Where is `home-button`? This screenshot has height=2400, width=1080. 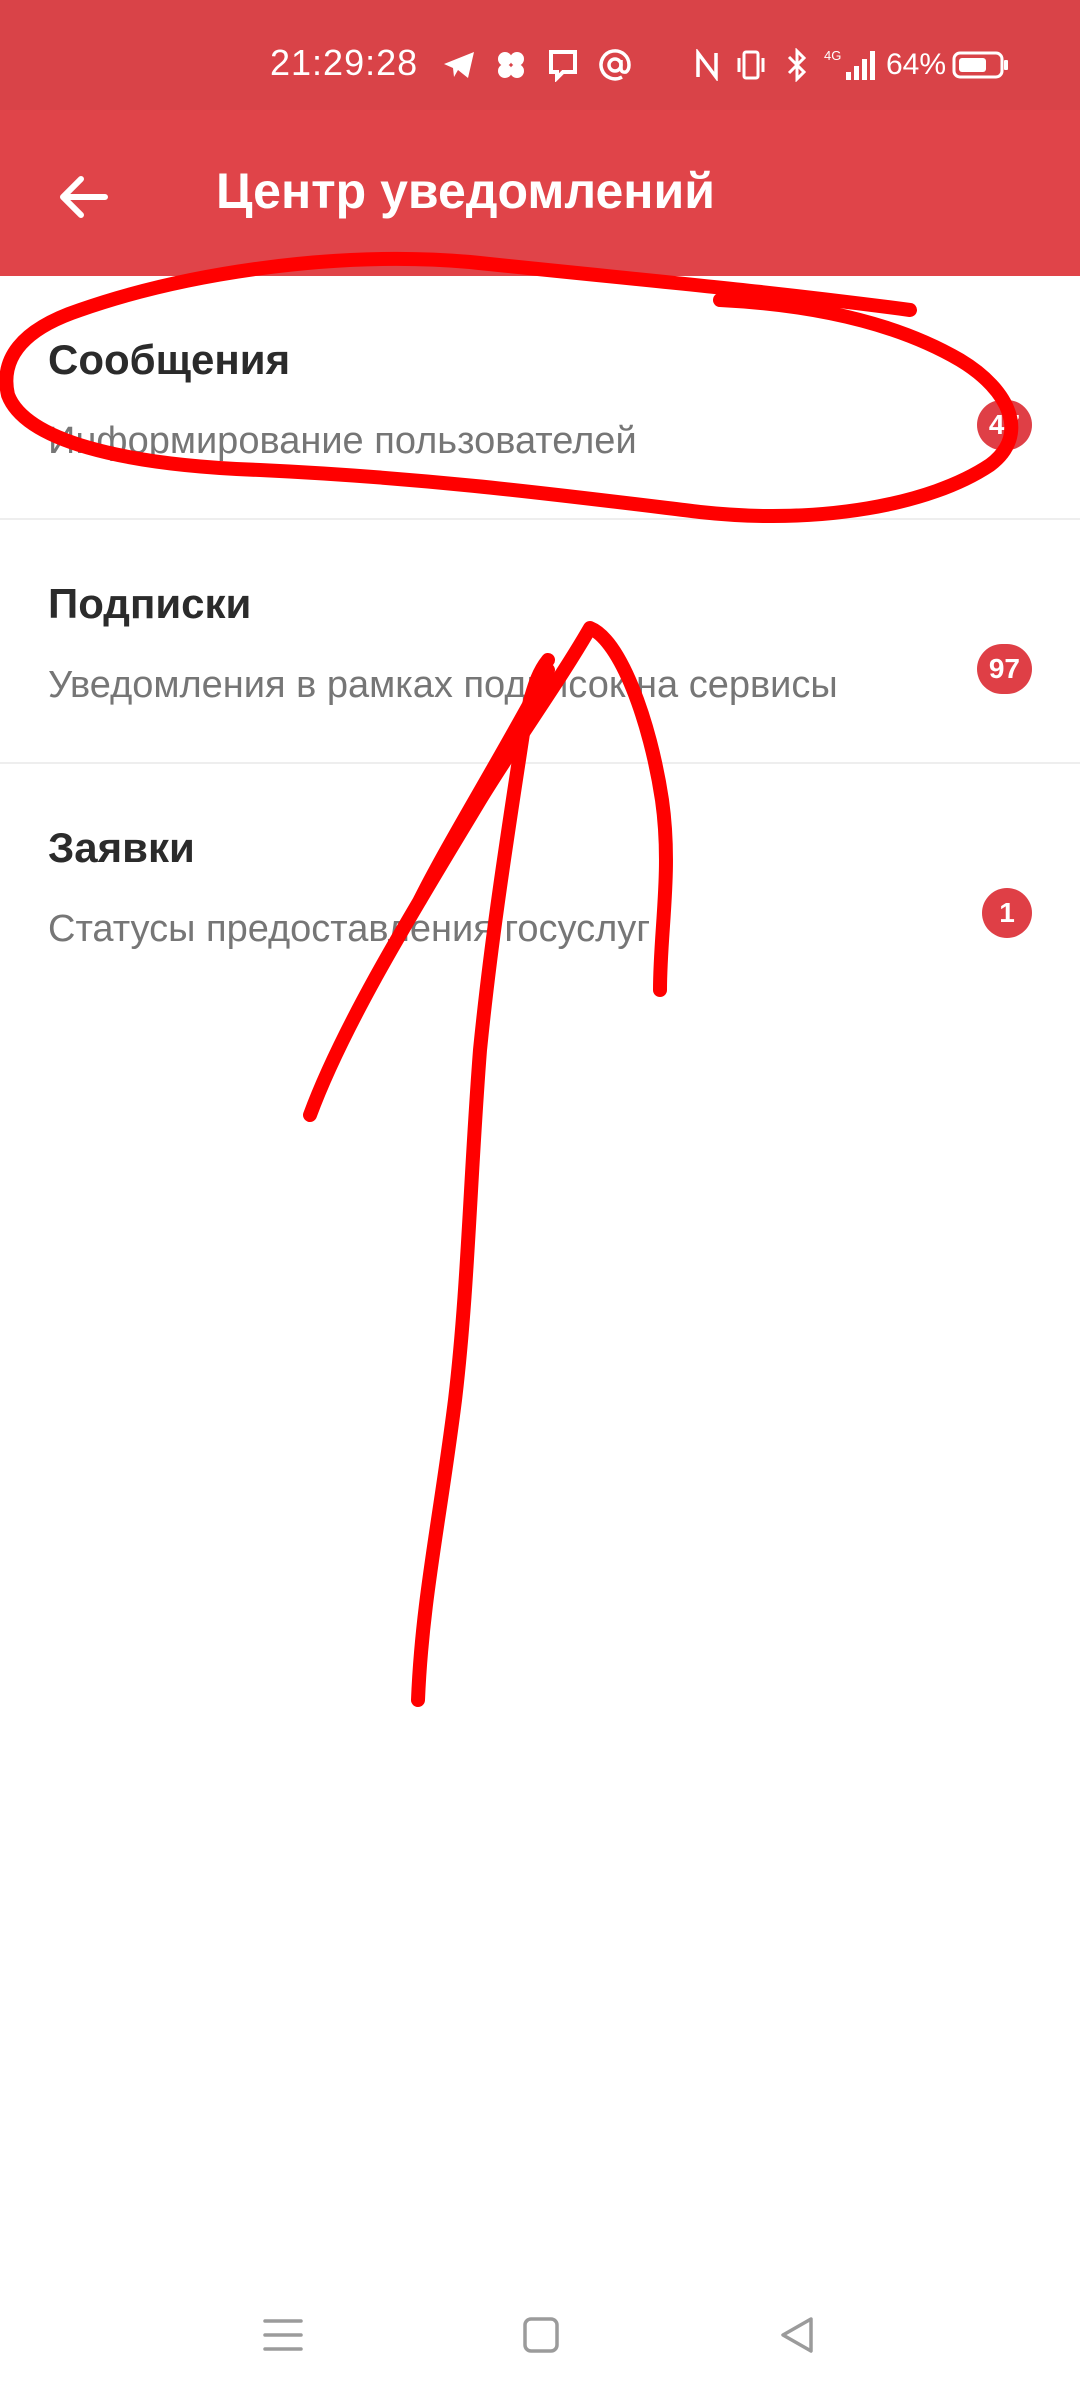
home-button is located at coordinates (541, 2335).